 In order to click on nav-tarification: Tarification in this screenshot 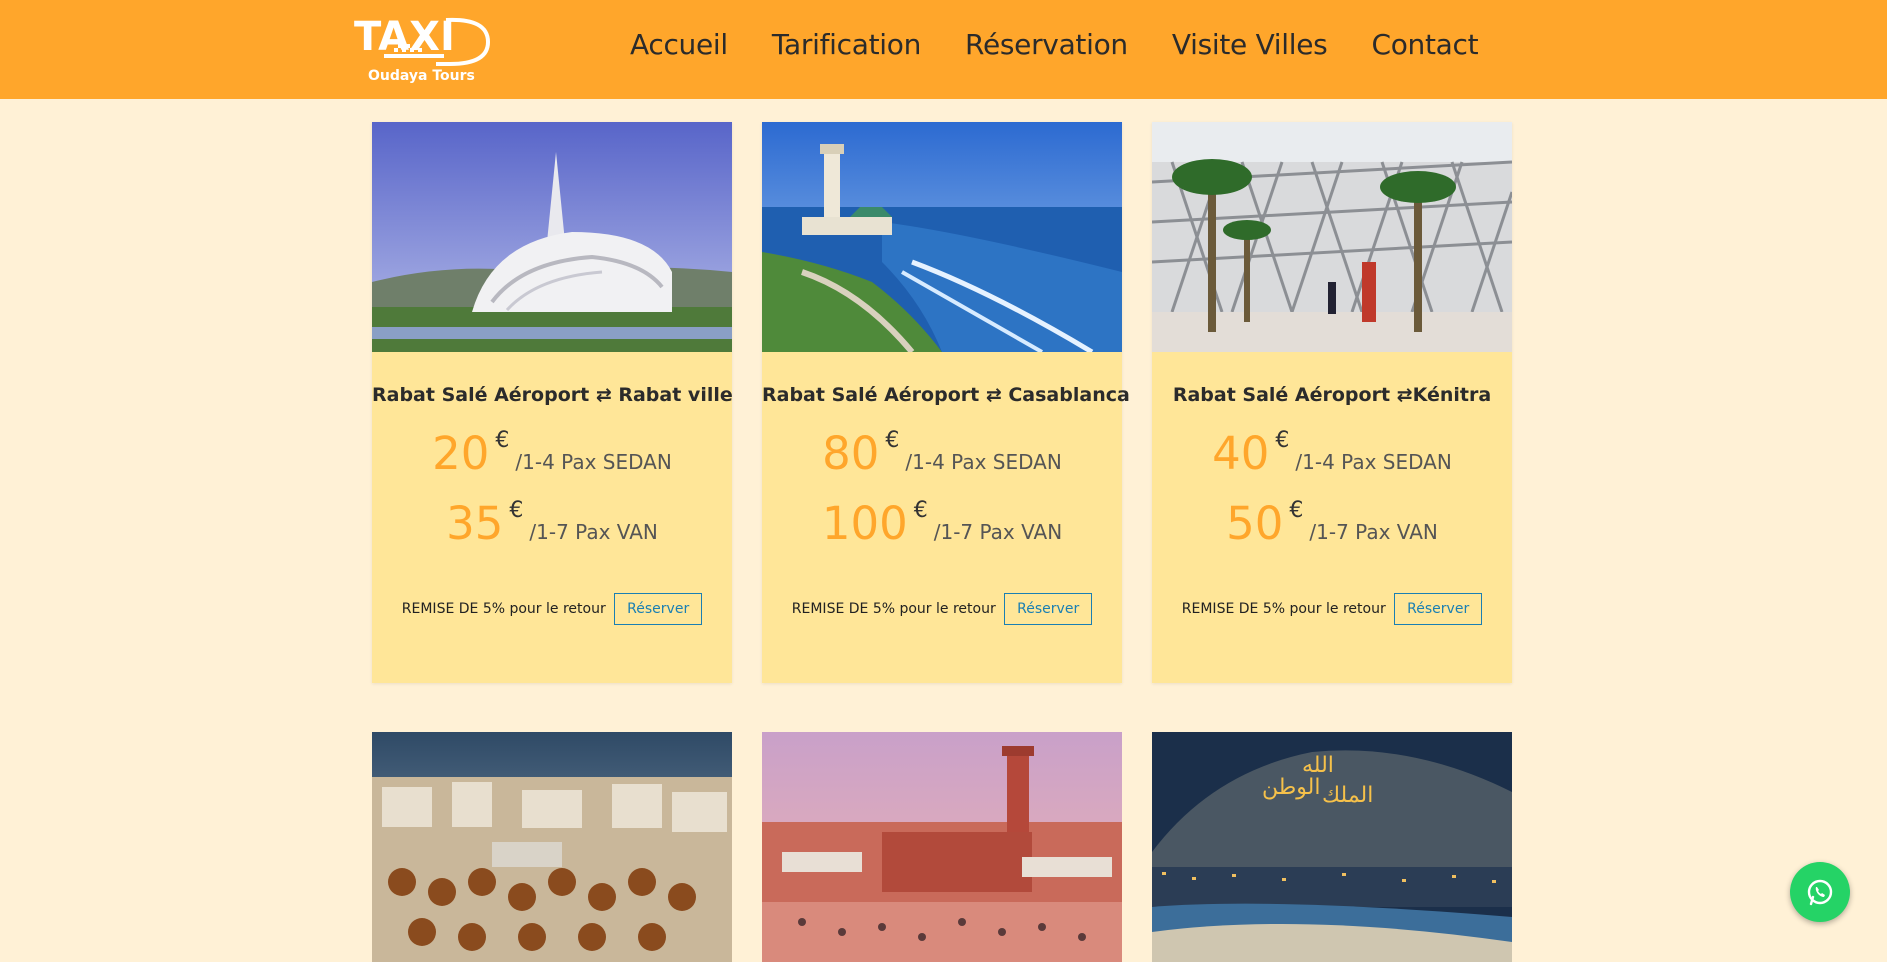, I will do `click(846, 48)`.